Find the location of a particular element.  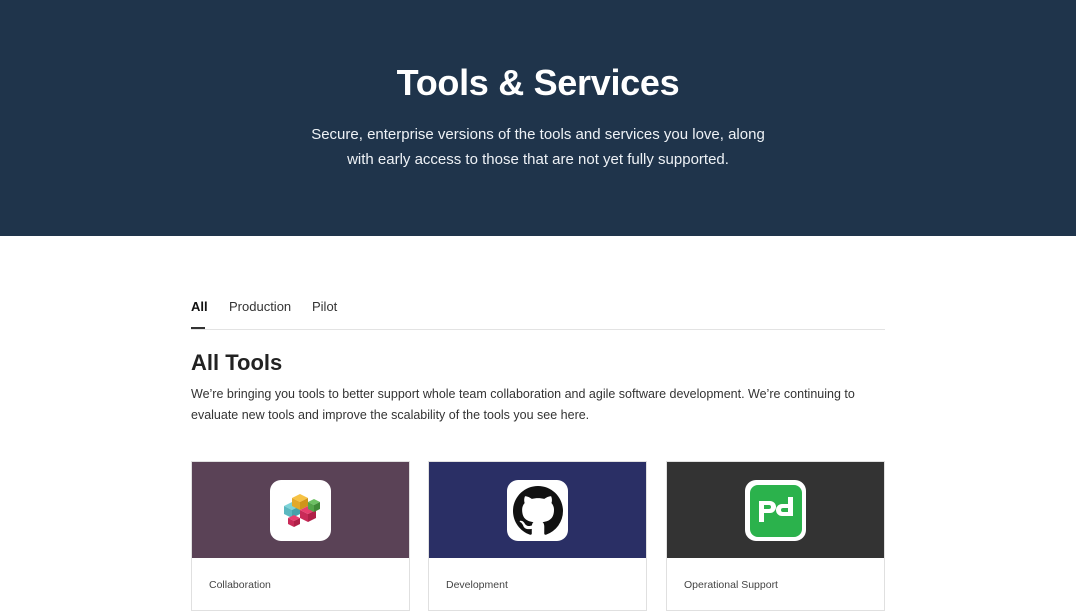

slack-icon is located at coordinates (300, 510).